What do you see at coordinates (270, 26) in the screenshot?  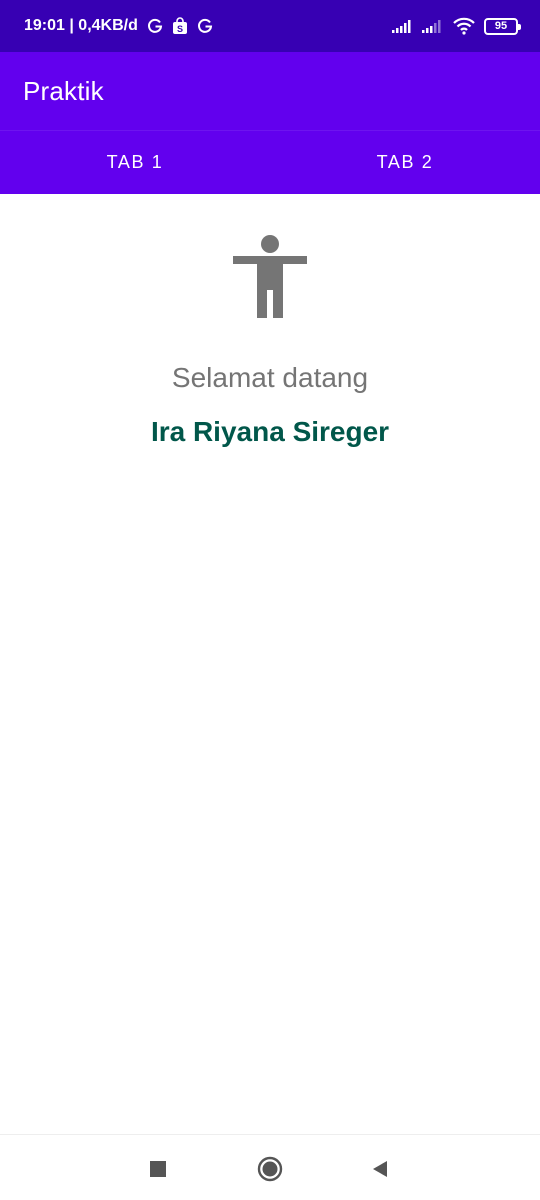 I see `status-bar: 19:01 | 0,4KB/d S 95` at bounding box center [270, 26].